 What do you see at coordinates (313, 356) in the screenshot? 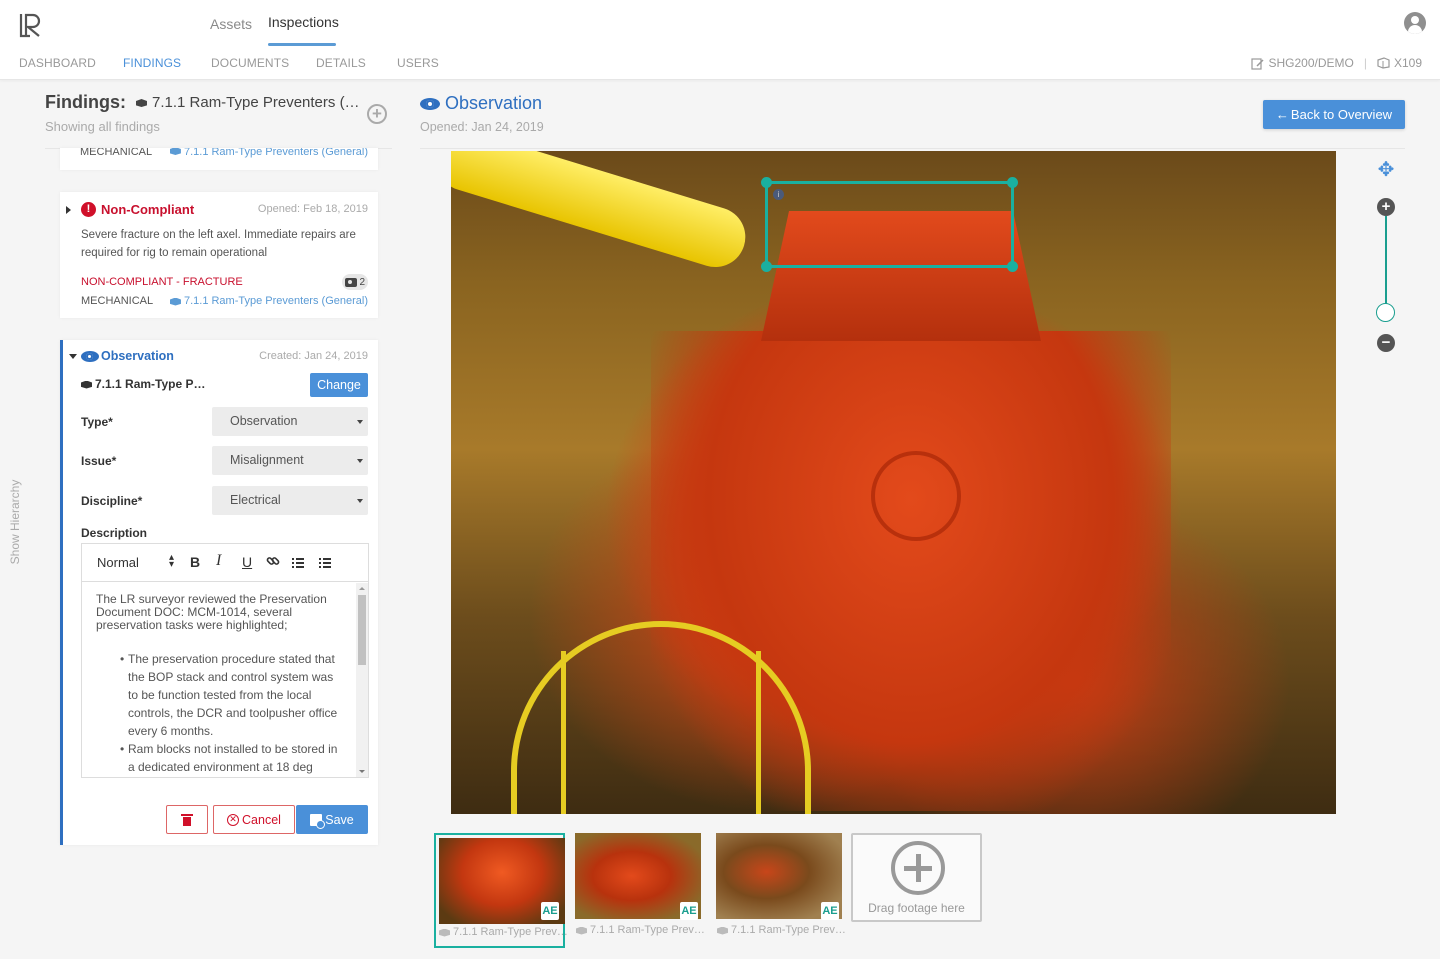
I see `finding-date: Created: Jan 24, 2019` at bounding box center [313, 356].